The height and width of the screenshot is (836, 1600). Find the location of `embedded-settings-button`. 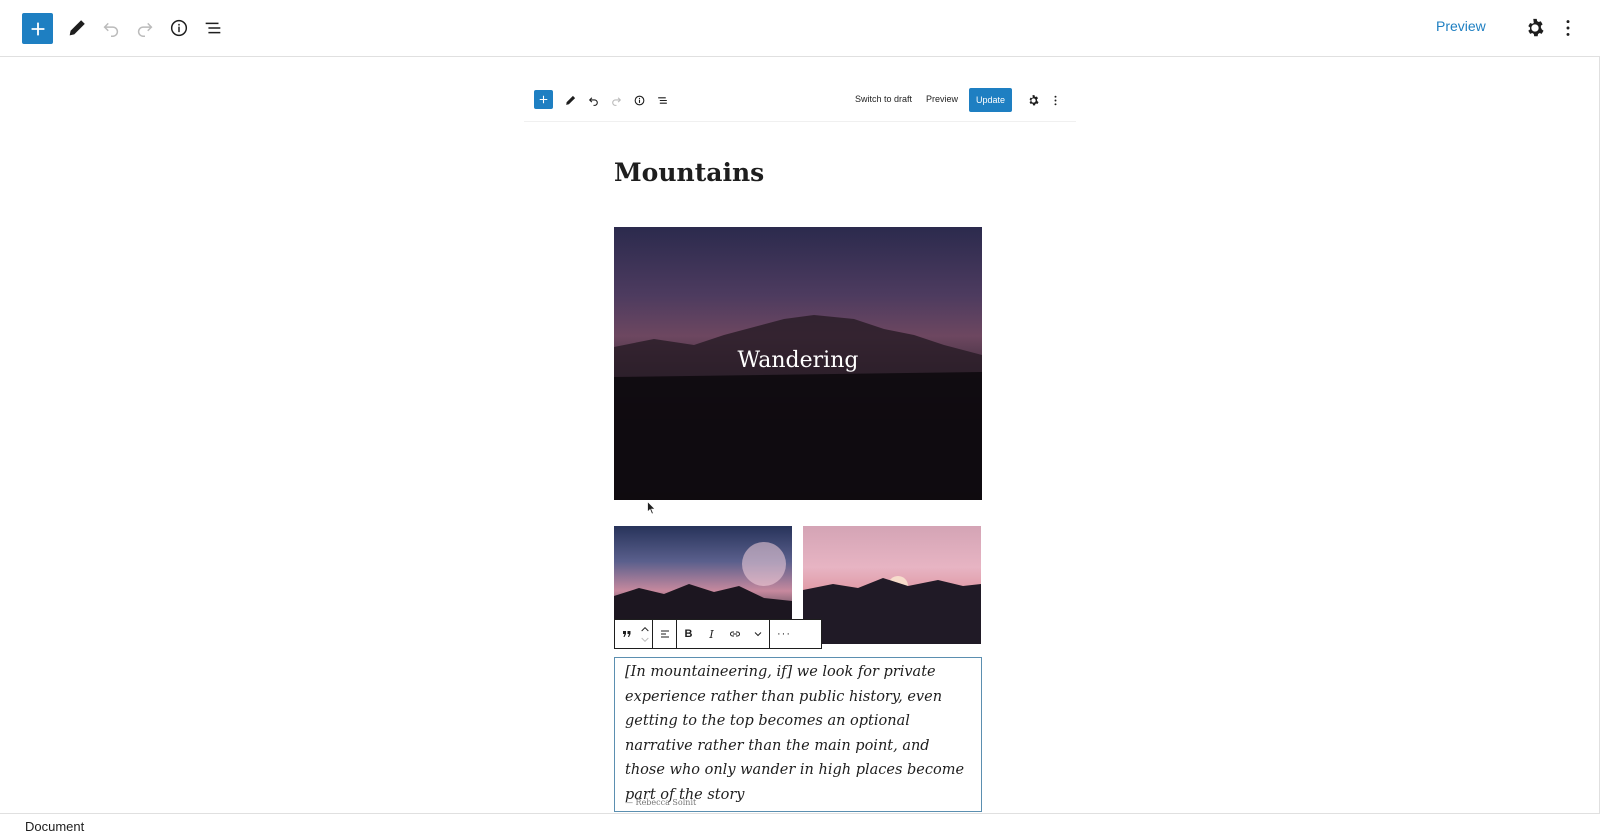

embedded-settings-button is located at coordinates (1033, 100).